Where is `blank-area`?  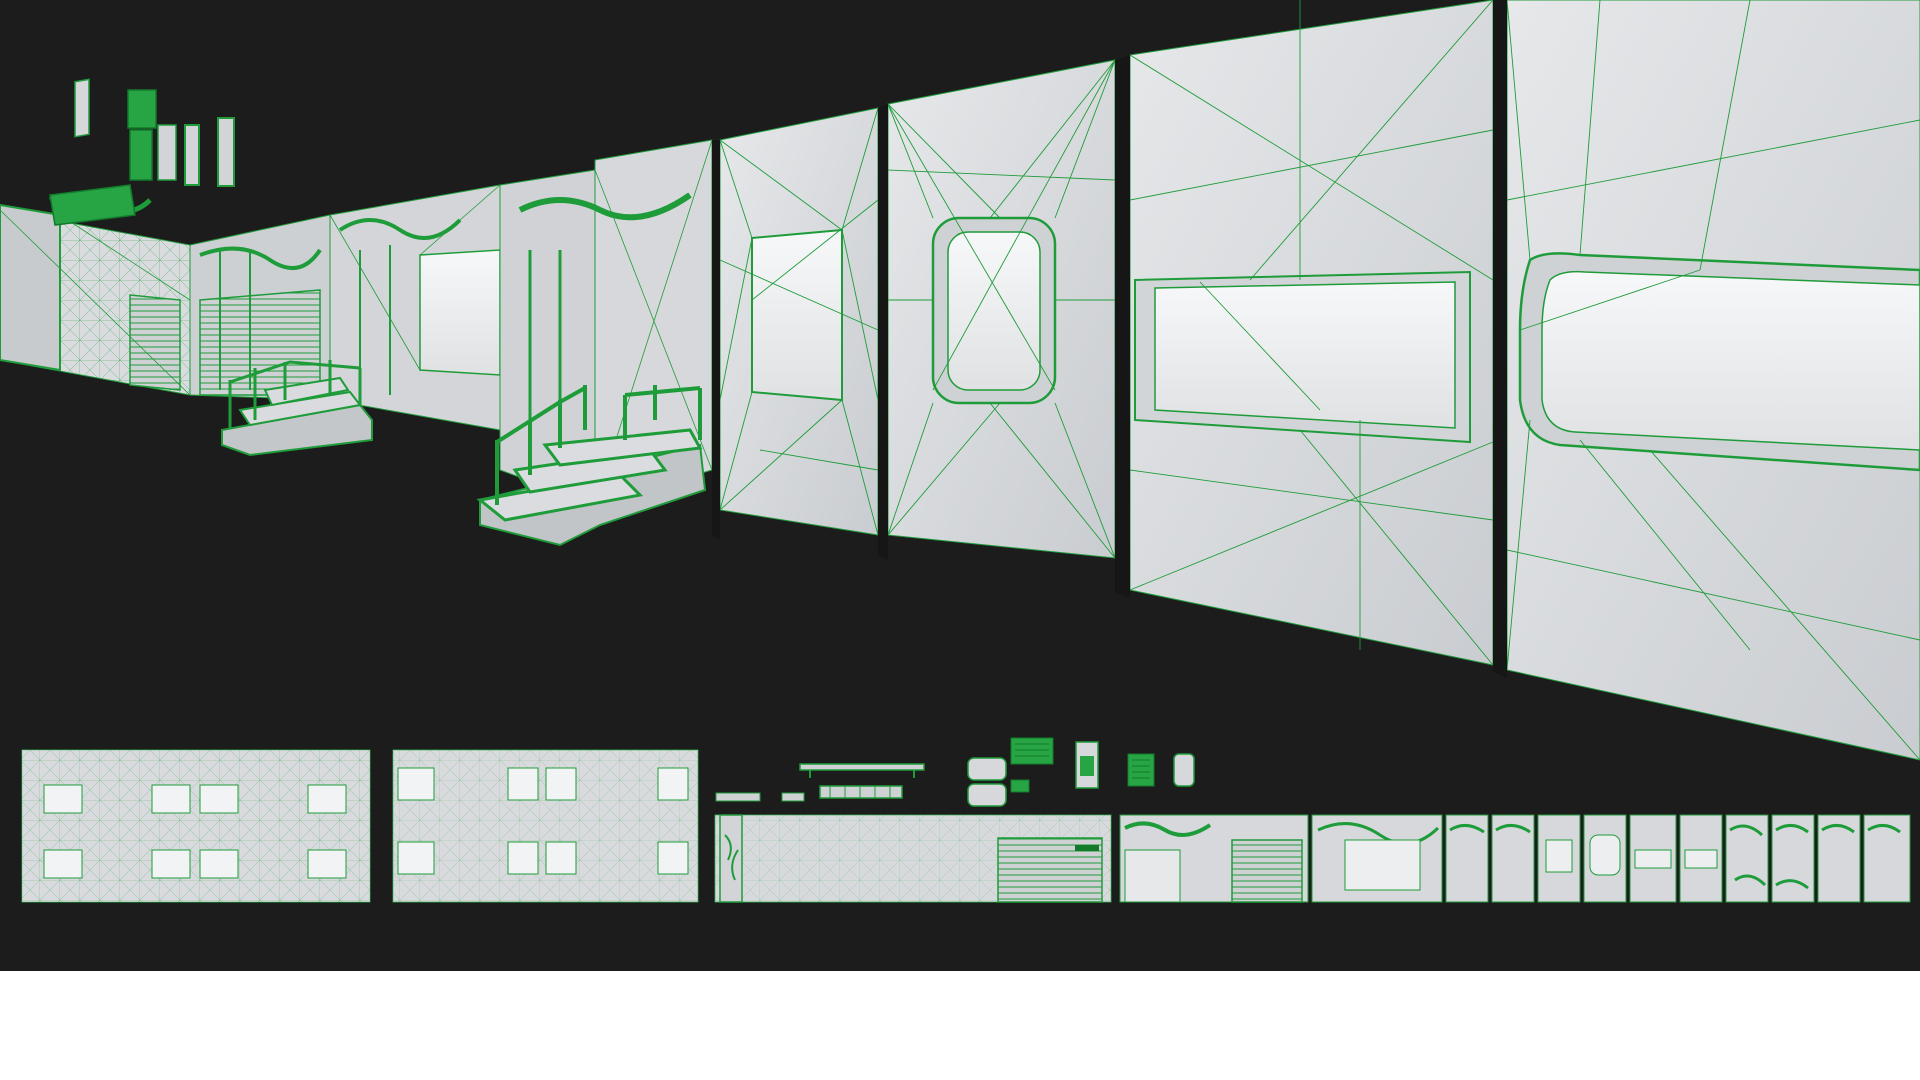
blank-area is located at coordinates (960, 1025).